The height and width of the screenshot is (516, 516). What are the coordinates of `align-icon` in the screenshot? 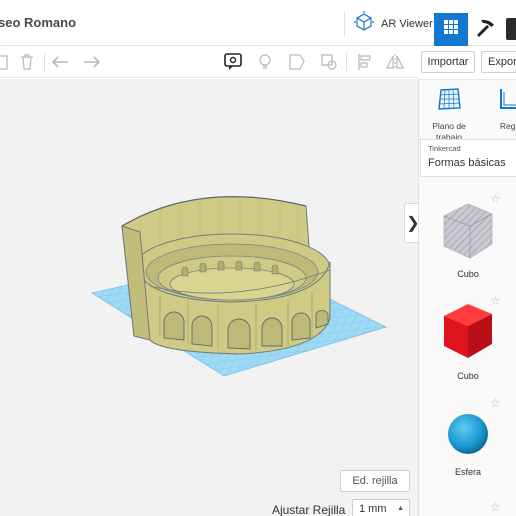 It's located at (365, 62).